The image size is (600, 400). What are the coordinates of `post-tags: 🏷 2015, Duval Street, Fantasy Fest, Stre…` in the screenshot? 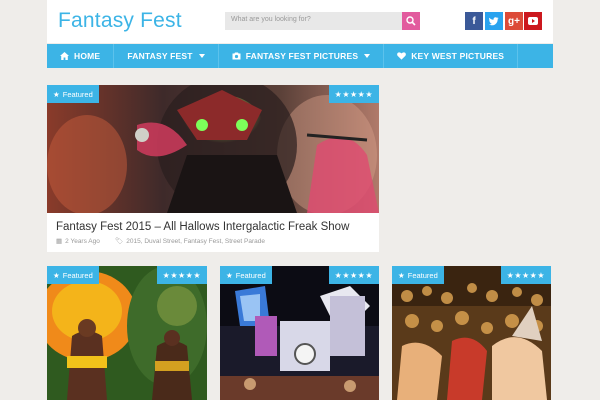 It's located at (190, 241).